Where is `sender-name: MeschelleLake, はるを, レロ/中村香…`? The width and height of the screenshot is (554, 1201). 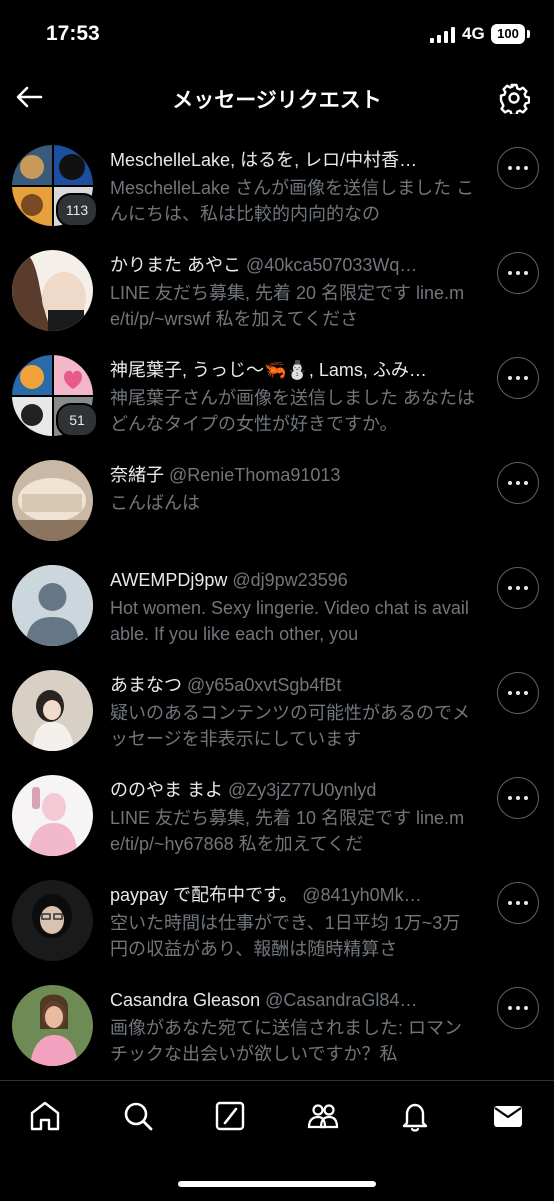 sender-name: MeschelleLake, はるを, レロ/中村香… is located at coordinates (264, 160).